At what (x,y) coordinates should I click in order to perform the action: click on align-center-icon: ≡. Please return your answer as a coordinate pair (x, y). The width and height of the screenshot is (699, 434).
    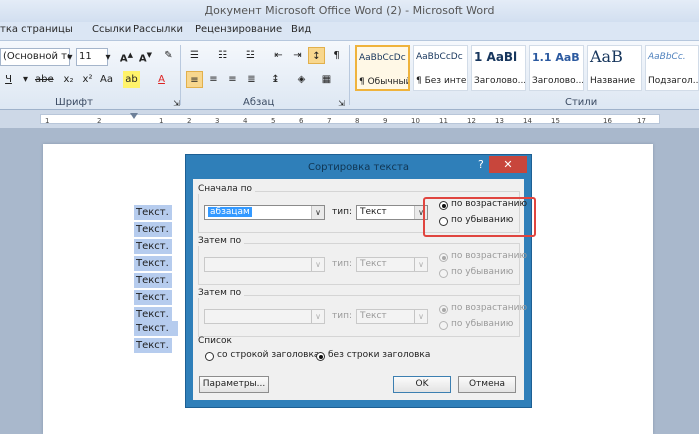
    Looking at the image, I should click on (213, 79).